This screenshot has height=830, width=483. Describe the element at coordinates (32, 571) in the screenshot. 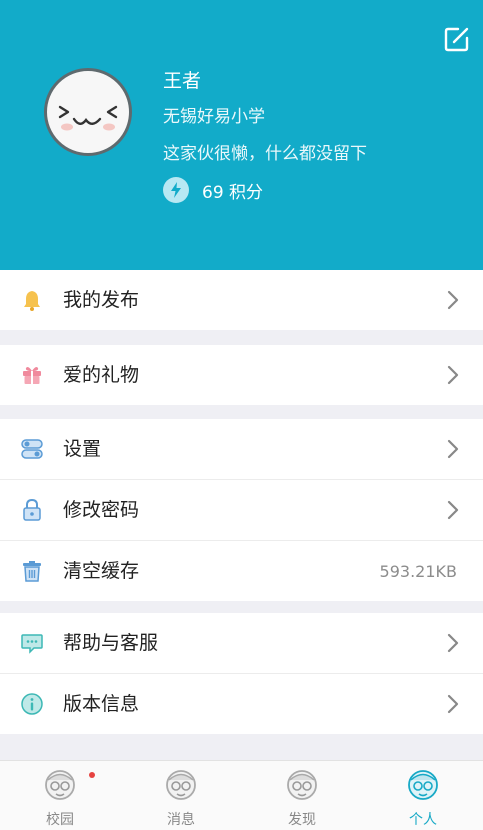

I see `trash-icon` at that location.